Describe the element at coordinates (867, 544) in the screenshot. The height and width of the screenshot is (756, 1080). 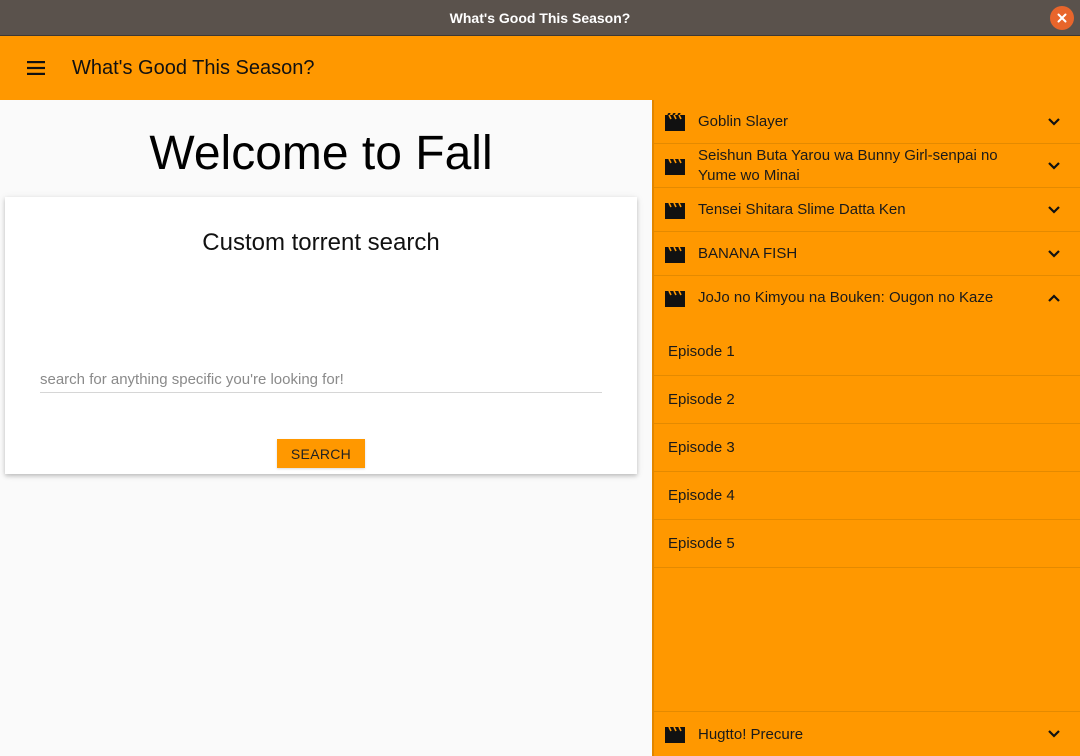
I see `episode-item: Episode 5` at that location.